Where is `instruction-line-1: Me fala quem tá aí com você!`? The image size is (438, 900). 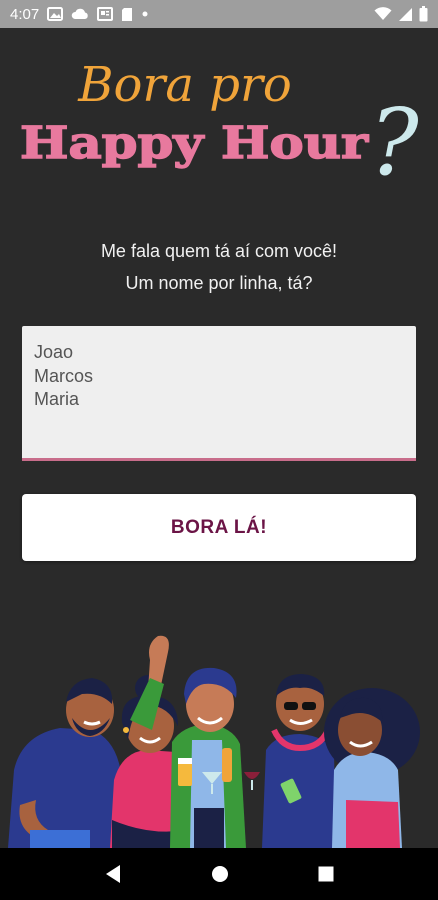
instruction-line-1: Me fala quem tá aí com você! is located at coordinates (219, 251).